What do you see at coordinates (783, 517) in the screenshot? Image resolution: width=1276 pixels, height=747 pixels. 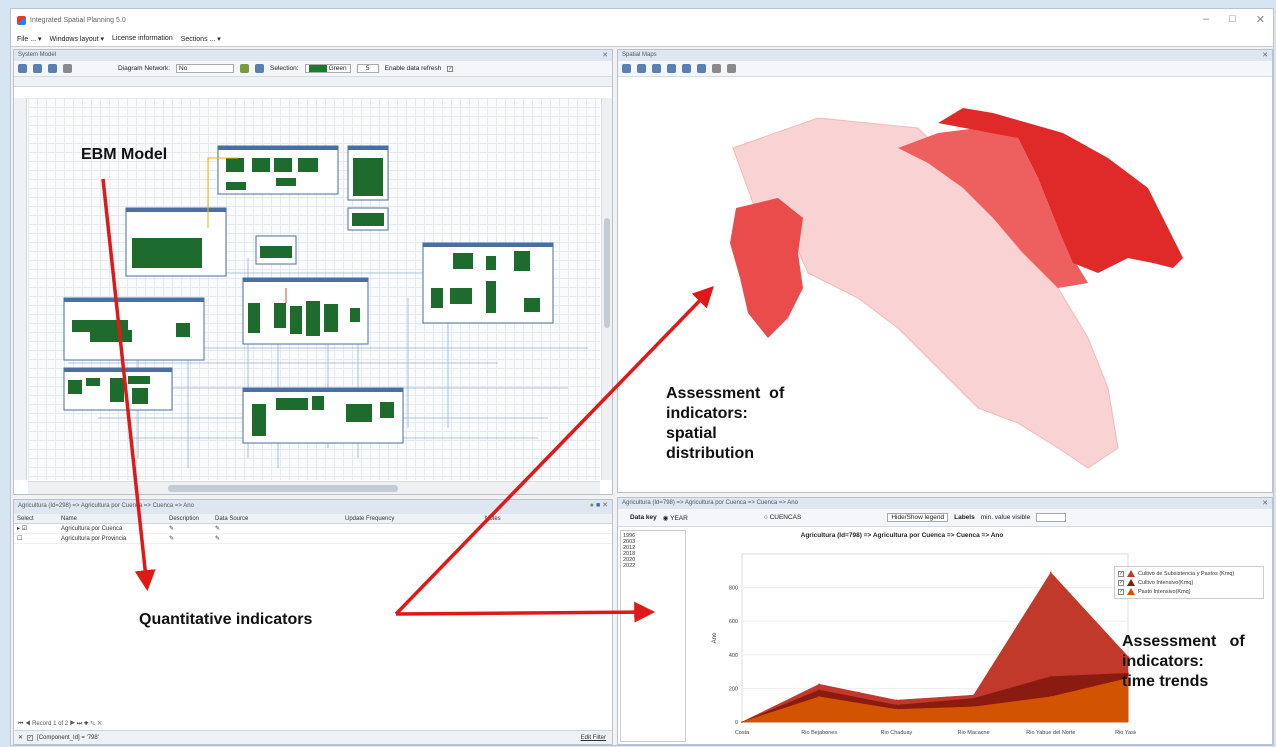 I see `cuencas-radio: ○ CUENCAS` at bounding box center [783, 517].